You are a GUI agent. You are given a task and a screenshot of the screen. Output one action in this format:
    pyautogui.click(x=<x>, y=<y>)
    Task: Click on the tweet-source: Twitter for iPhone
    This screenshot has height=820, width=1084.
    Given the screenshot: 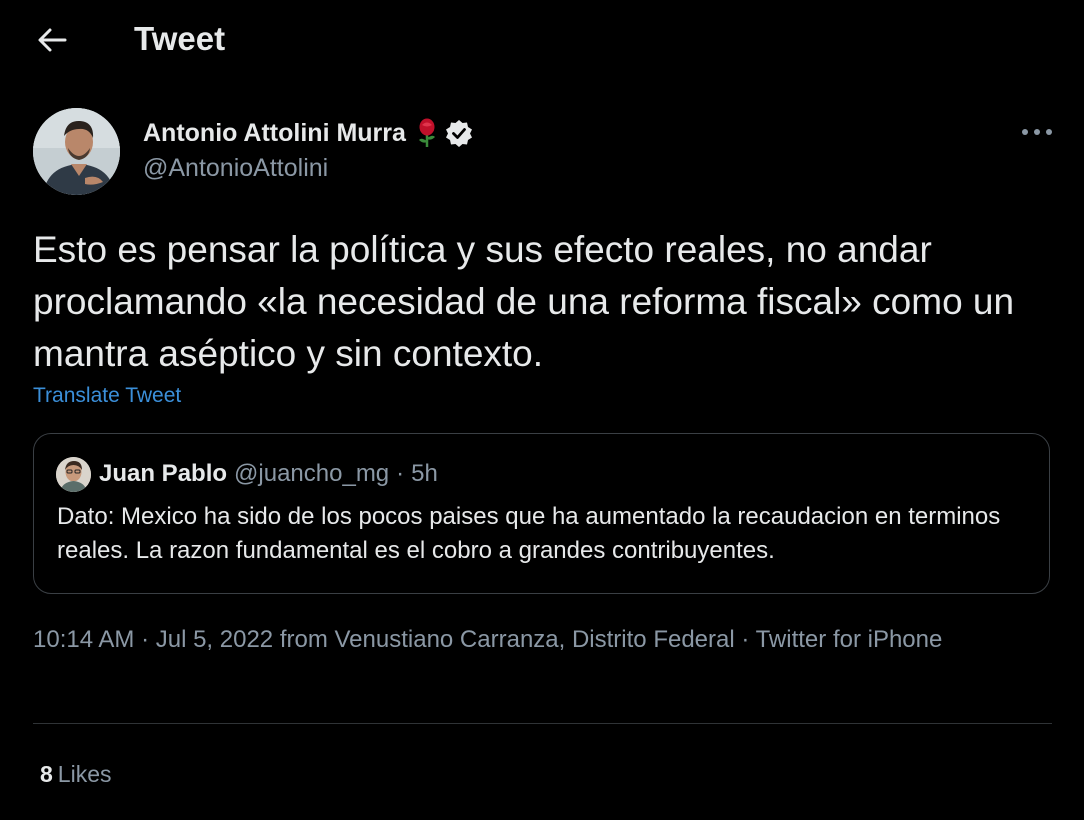 What is the action you would take?
    pyautogui.click(x=849, y=639)
    